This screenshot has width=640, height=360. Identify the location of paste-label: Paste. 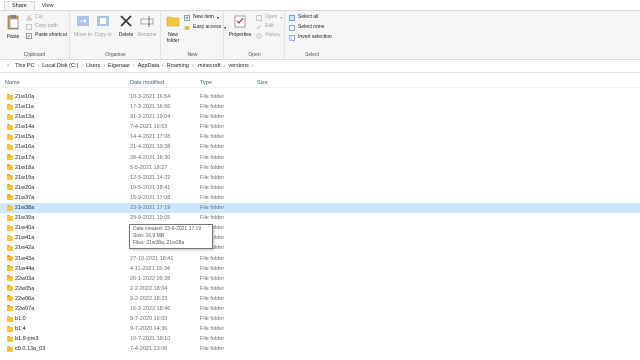
(13, 37).